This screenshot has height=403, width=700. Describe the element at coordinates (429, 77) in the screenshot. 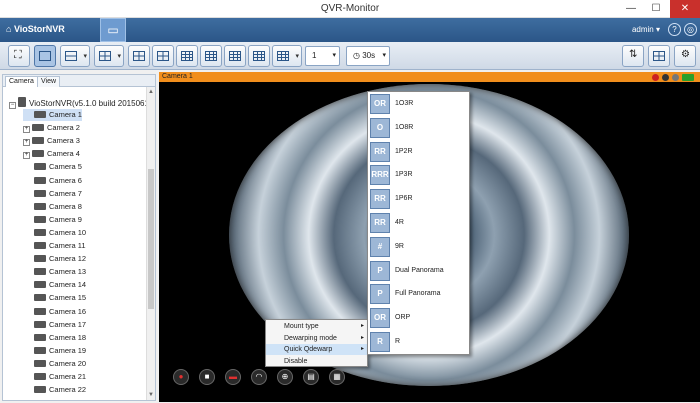

I see `channel-header: Camera 1` at that location.